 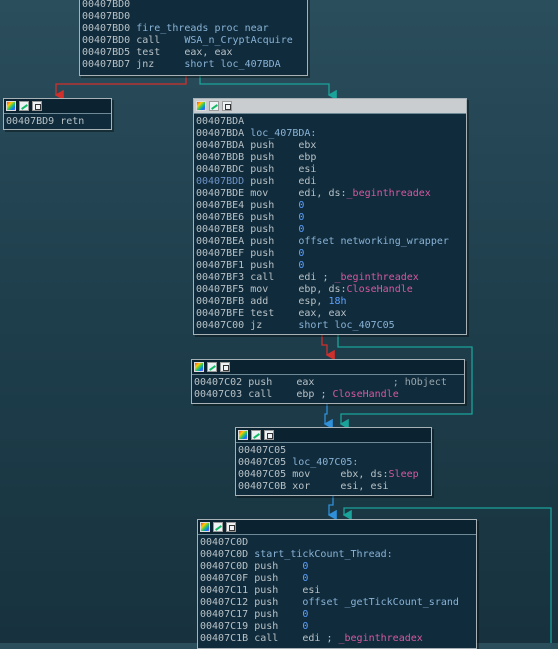 I want to click on asm-line: 00407BD7 jnz short loc_407BDA, so click(x=193, y=65).